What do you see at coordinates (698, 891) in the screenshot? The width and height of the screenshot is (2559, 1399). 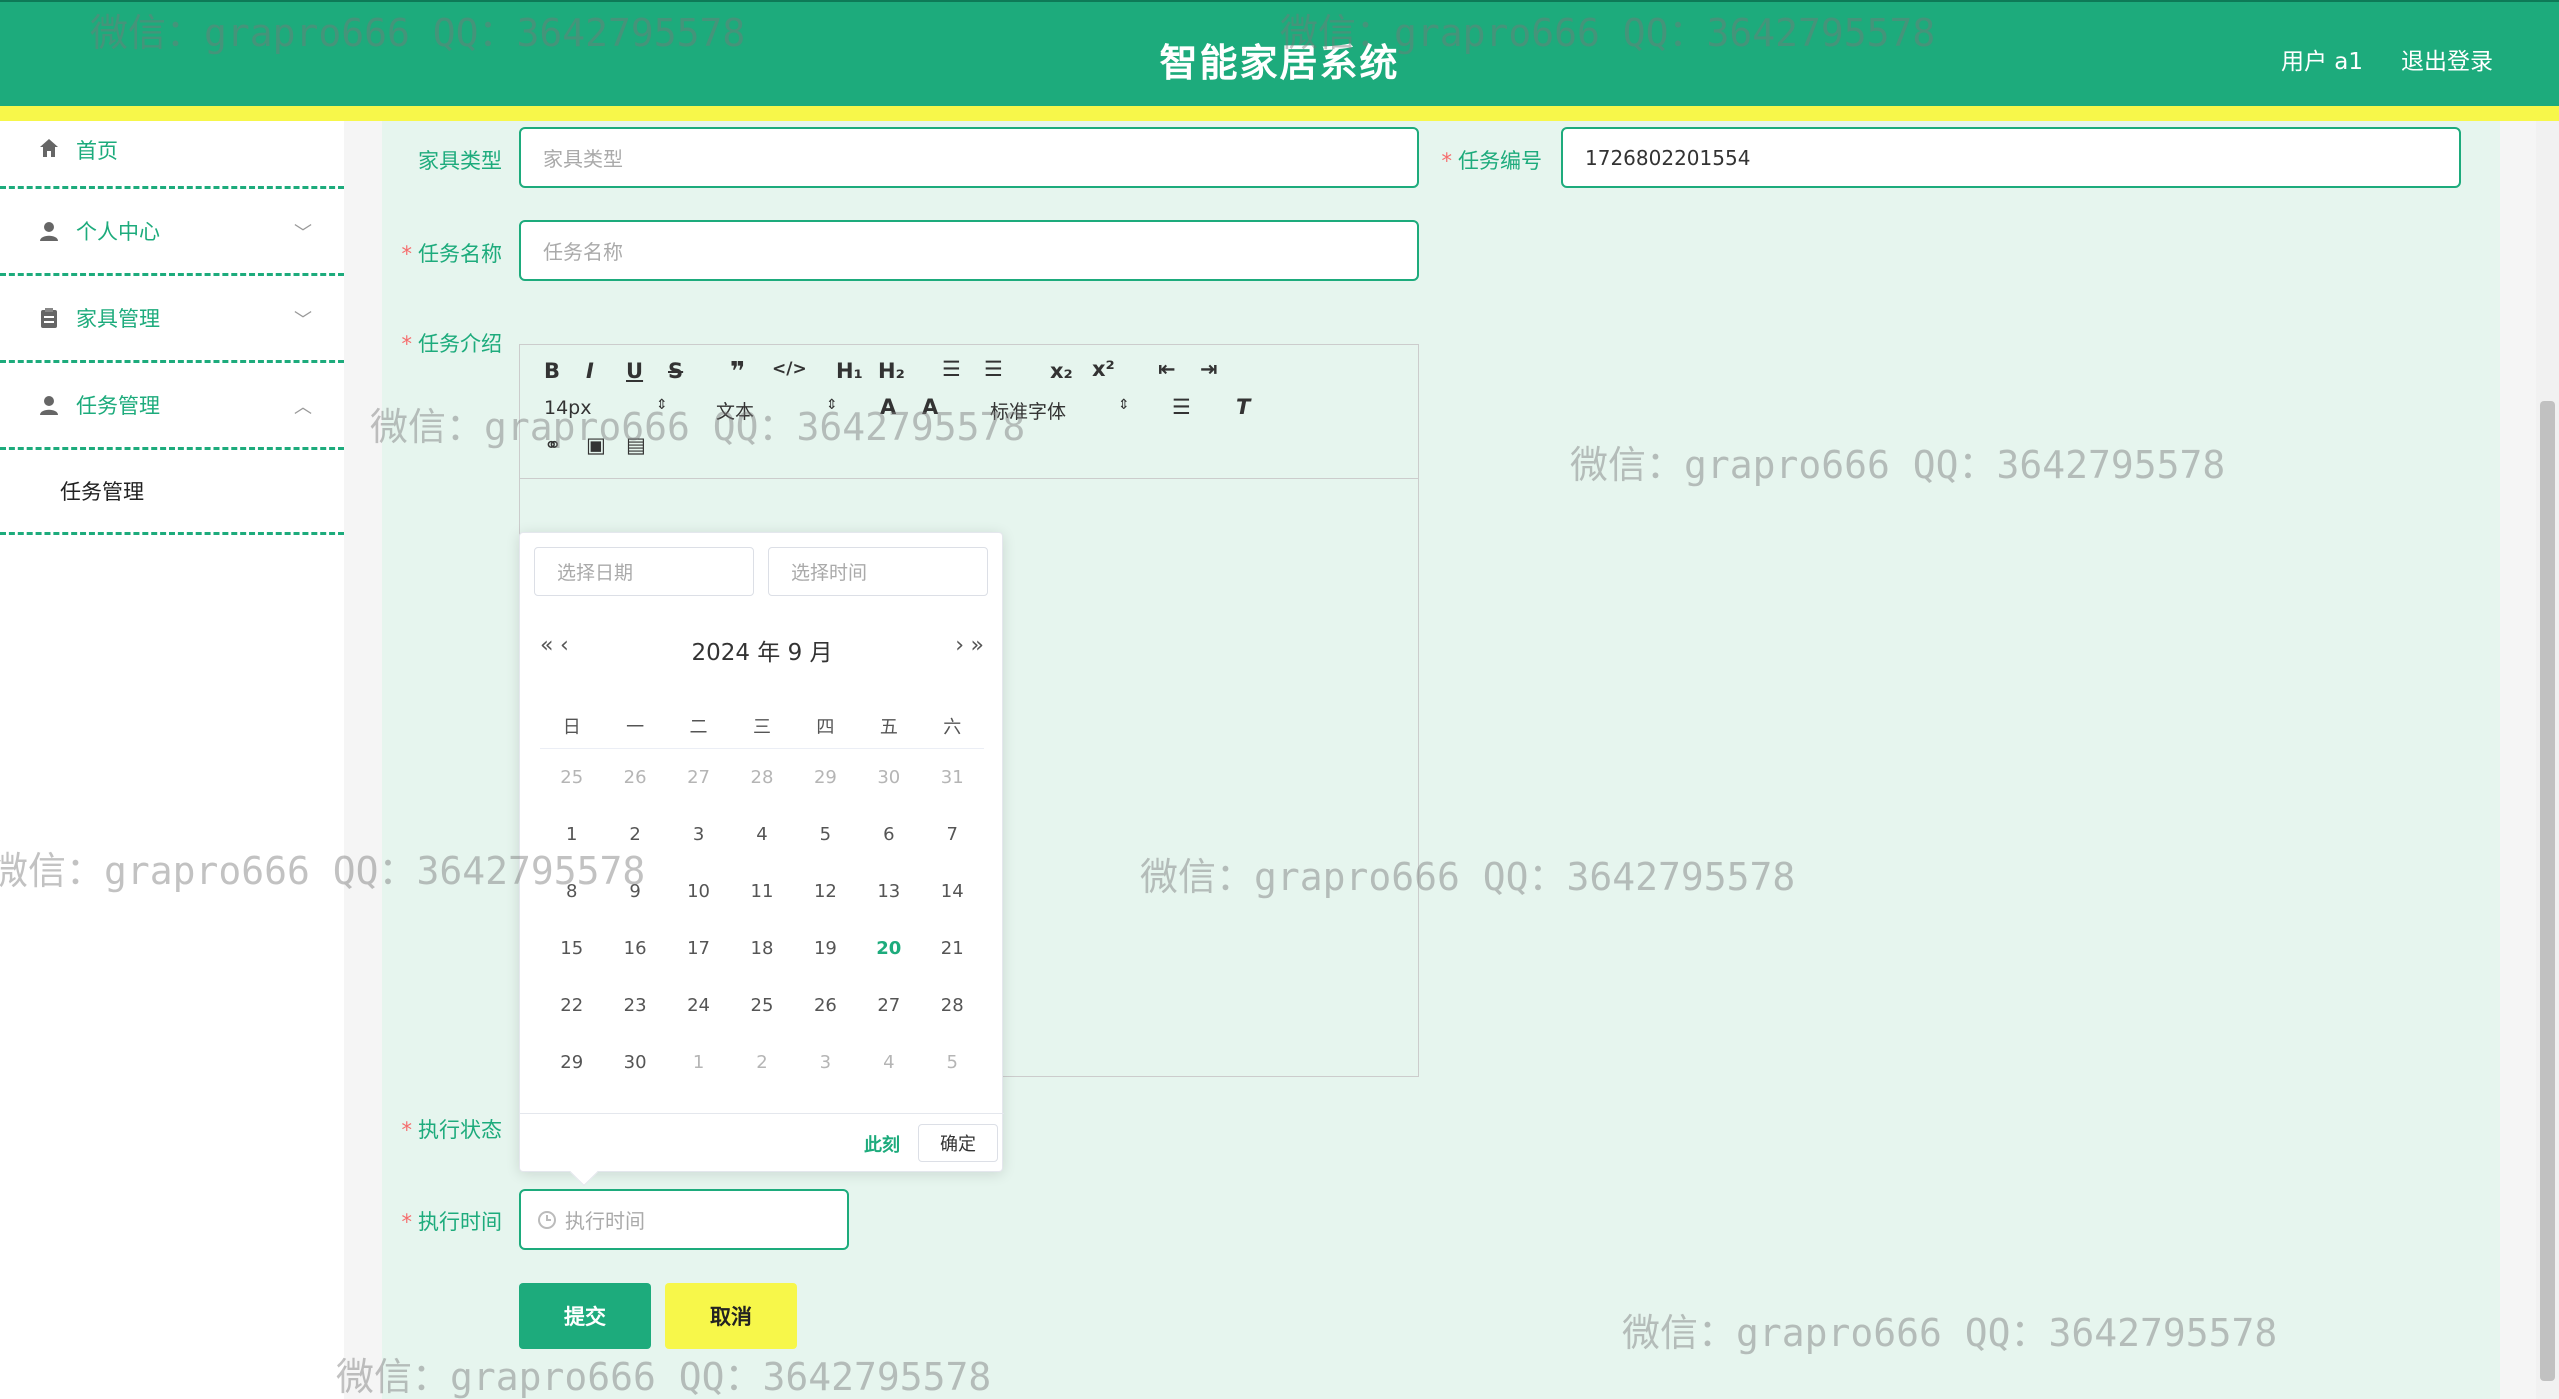 I see `calendar-day: 10` at bounding box center [698, 891].